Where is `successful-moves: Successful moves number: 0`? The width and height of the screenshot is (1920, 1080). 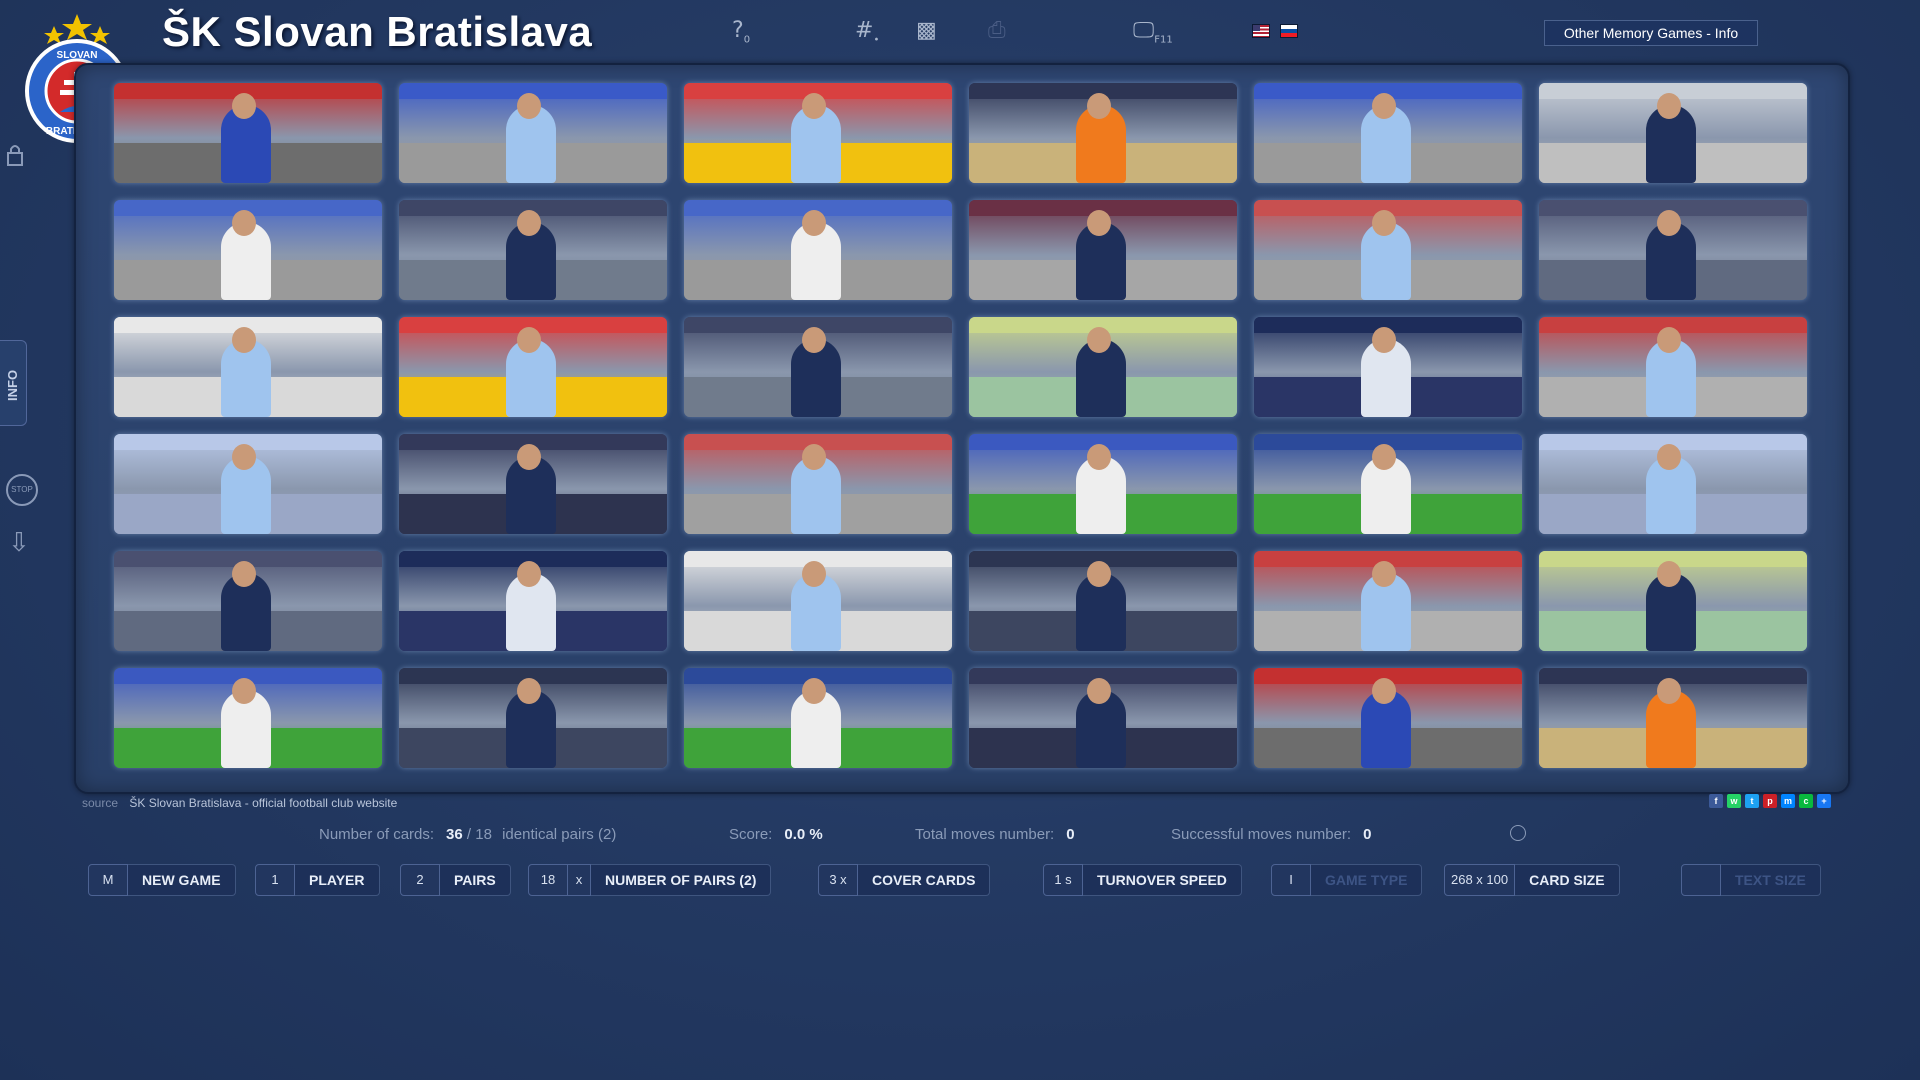 successful-moves: Successful moves number: 0 is located at coordinates (1271, 834).